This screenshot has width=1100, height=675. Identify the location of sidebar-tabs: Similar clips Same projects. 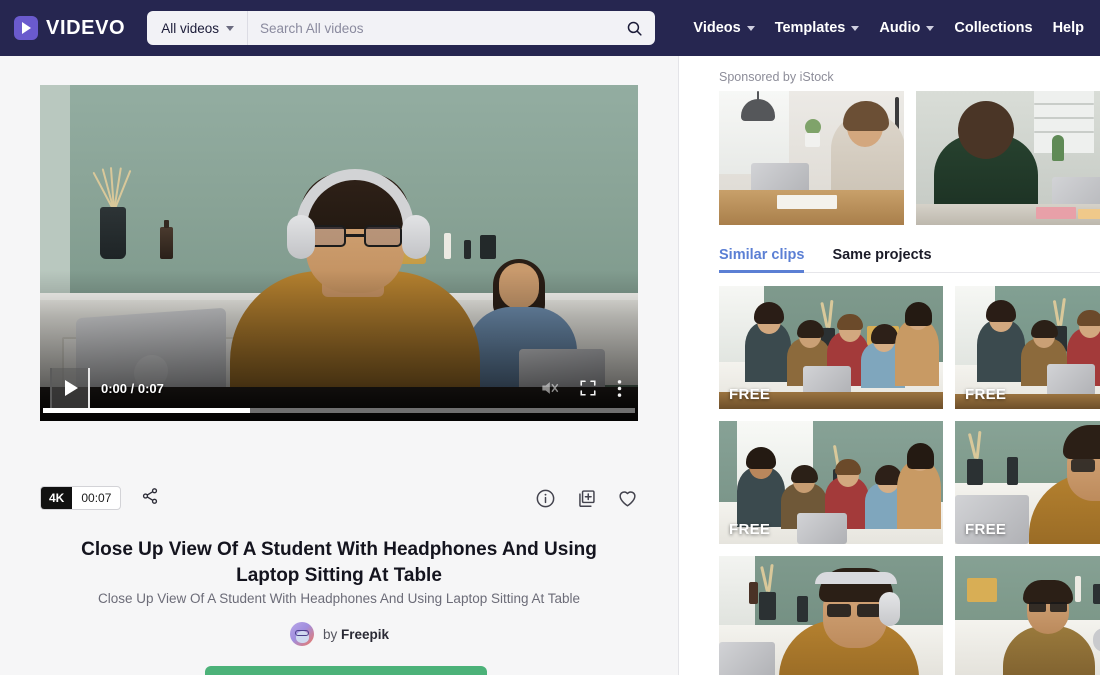
(909, 260).